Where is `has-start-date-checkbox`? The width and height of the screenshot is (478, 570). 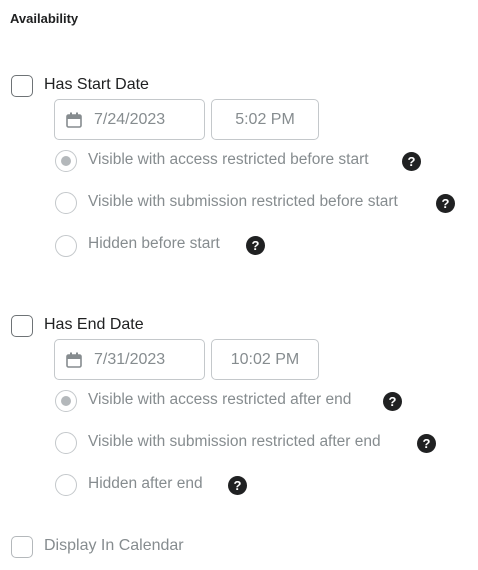
has-start-date-checkbox is located at coordinates (22, 86).